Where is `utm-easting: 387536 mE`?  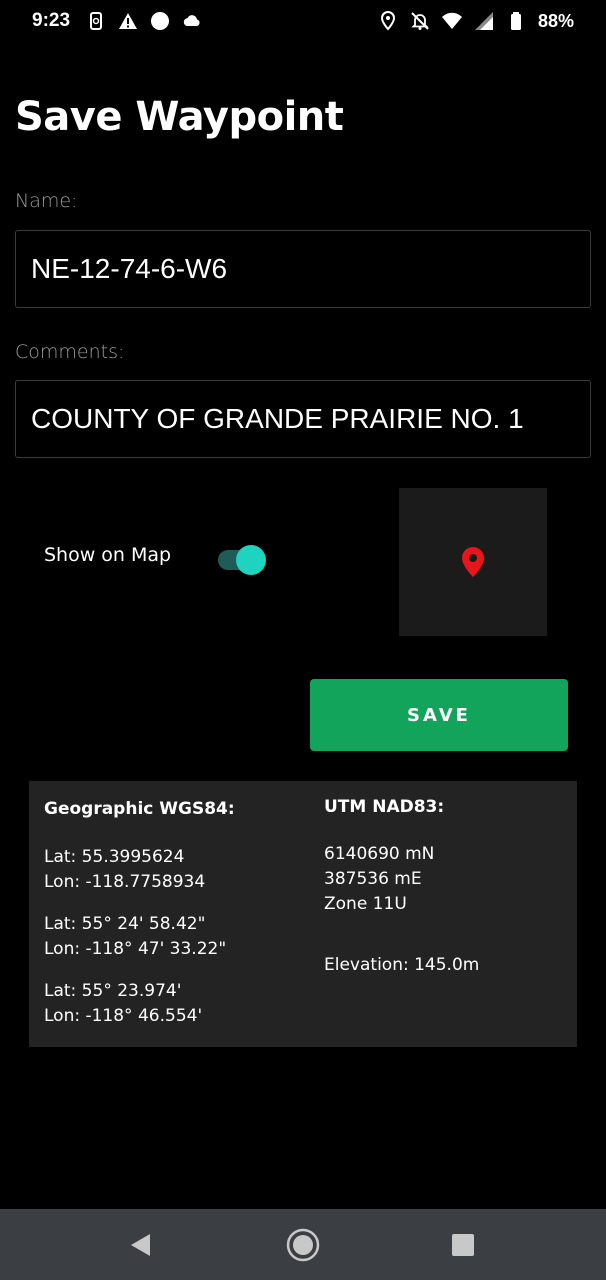
utm-easting: 387536 mE is located at coordinates (373, 879).